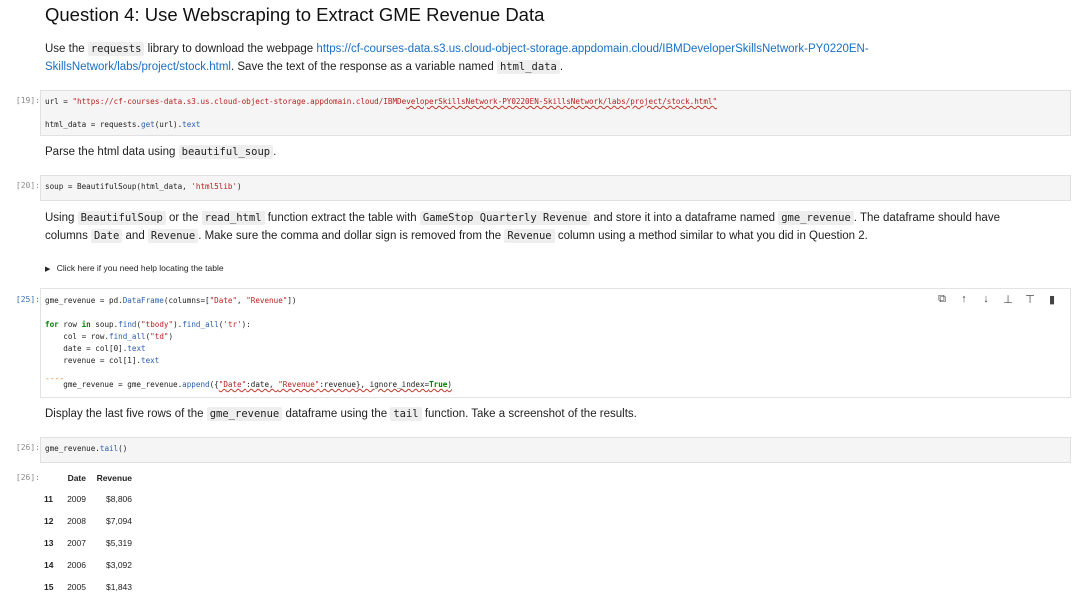  I want to click on insert-above-icon: ⊥, so click(1008, 299).